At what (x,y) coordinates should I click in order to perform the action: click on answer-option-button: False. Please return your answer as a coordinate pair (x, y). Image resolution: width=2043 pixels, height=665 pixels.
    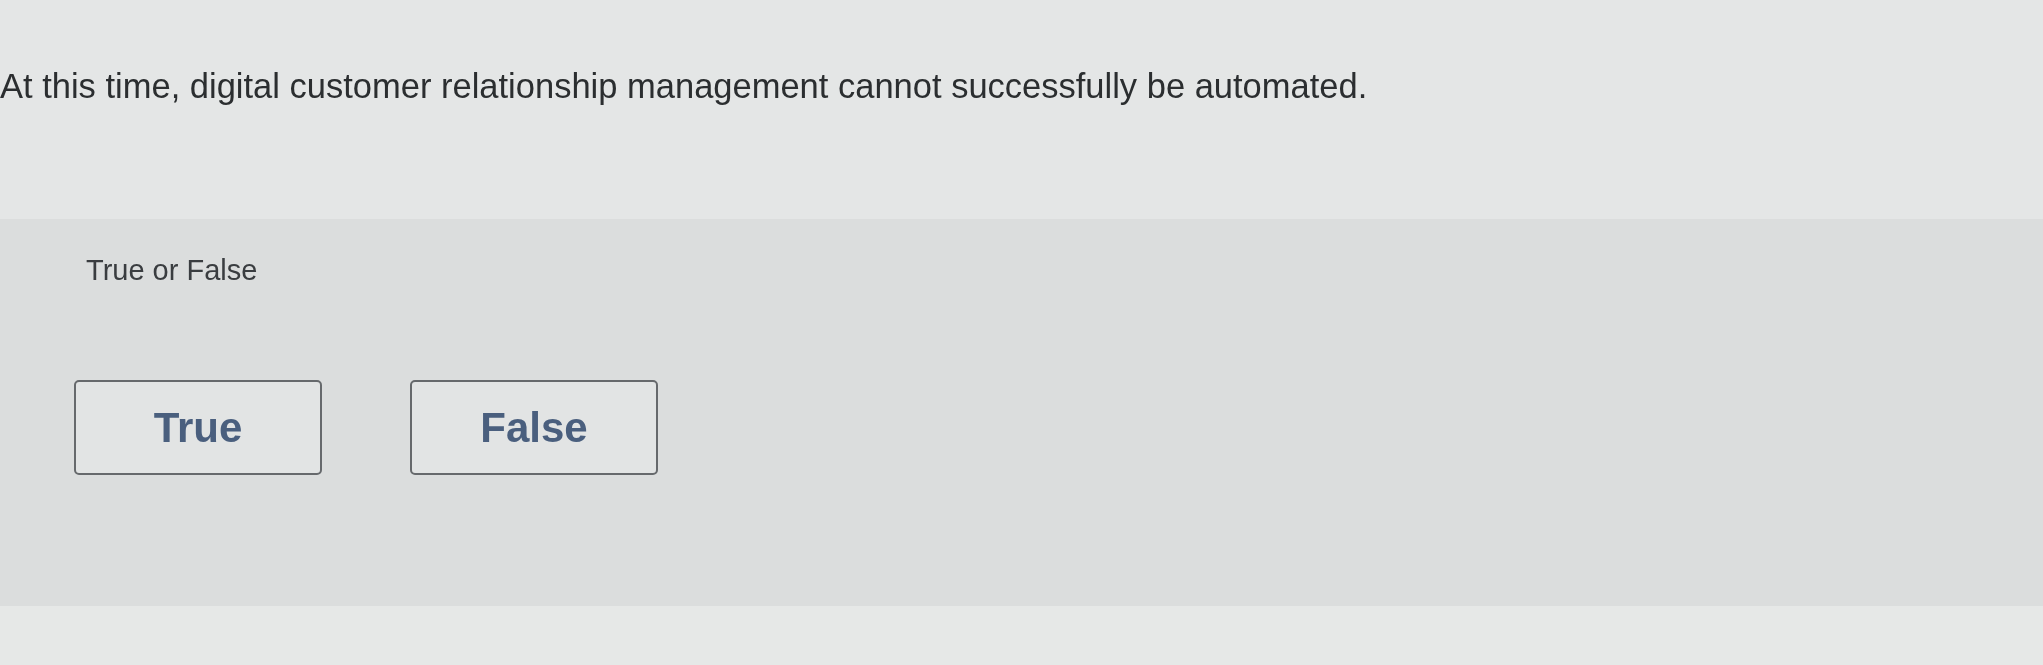
    Looking at the image, I should click on (534, 427).